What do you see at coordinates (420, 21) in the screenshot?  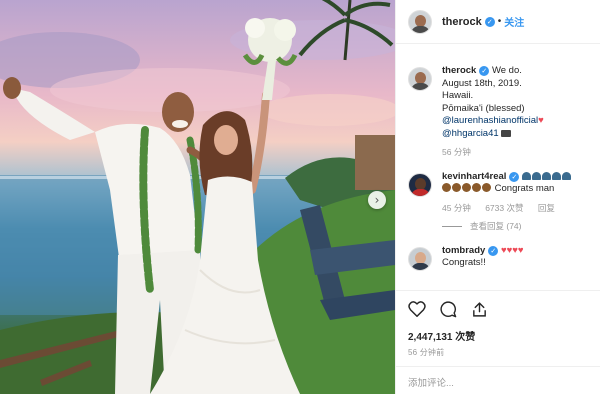 I see `therock-avatar` at bounding box center [420, 21].